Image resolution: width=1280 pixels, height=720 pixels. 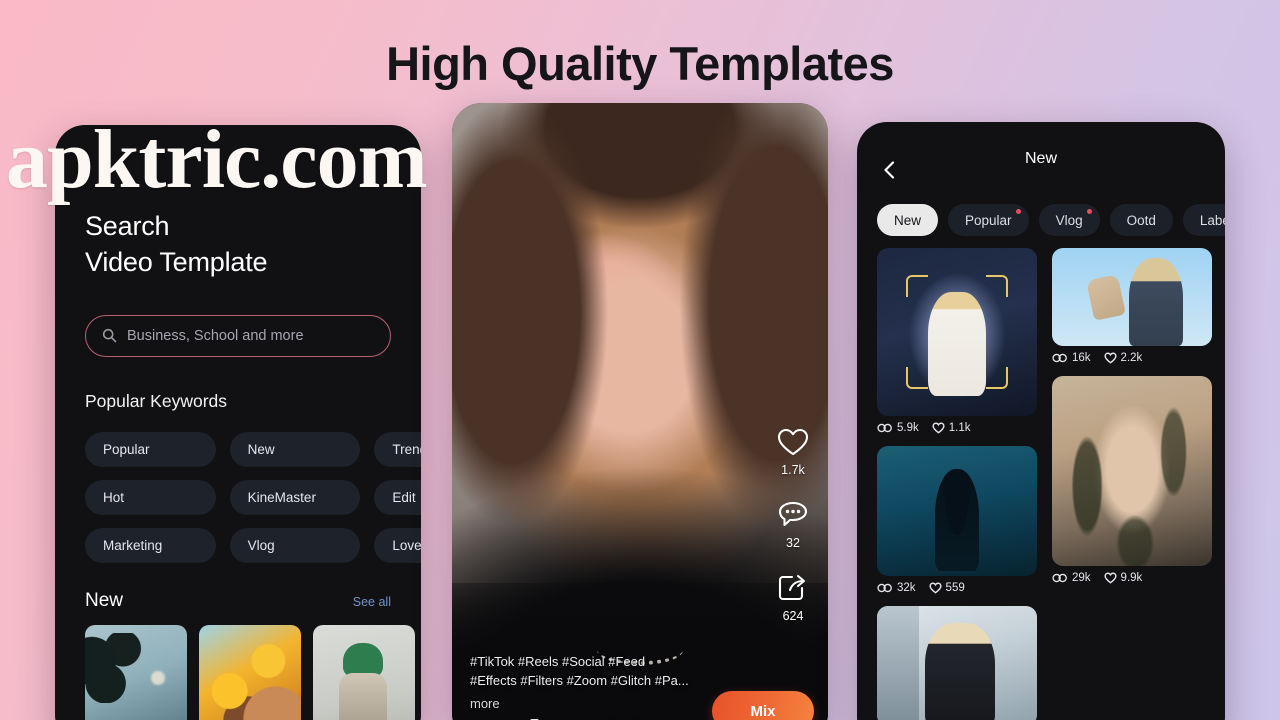 I want to click on new-template-thumbnails, so click(x=250, y=672).